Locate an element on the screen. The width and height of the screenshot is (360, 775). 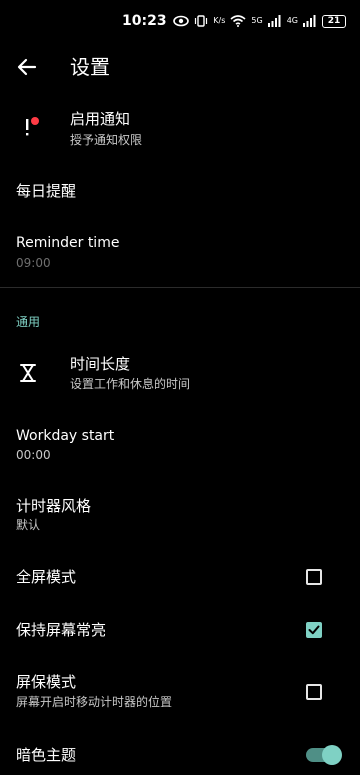
reminder-time-title: Reminder time is located at coordinates (68, 243).